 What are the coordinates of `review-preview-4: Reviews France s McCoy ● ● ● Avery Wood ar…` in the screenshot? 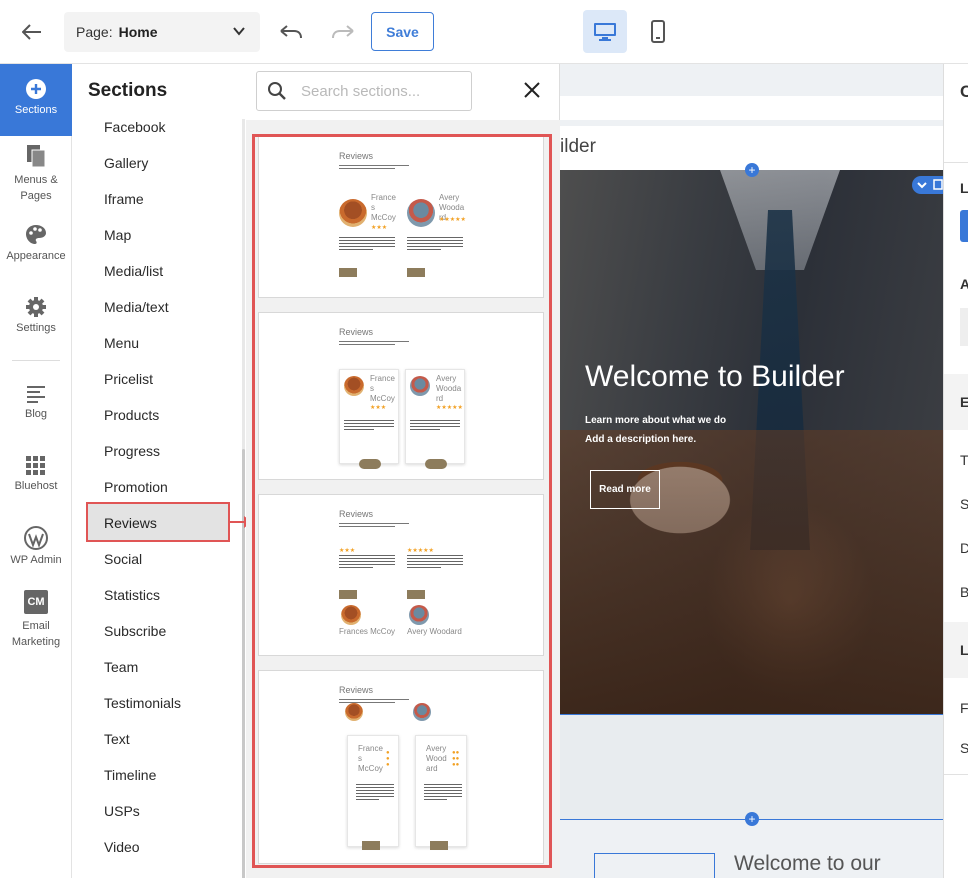 It's located at (401, 767).